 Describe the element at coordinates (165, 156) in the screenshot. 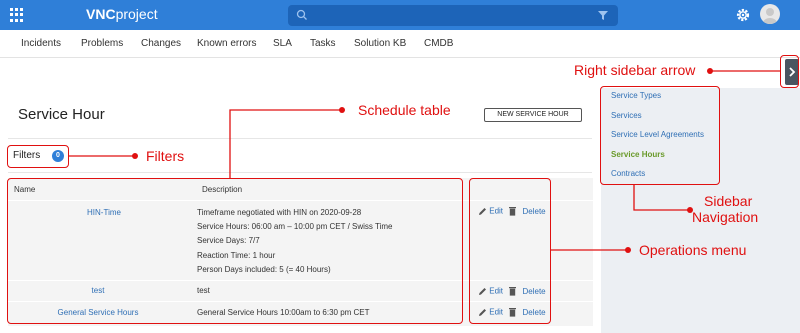

I see `annotation-filters: Filters` at that location.